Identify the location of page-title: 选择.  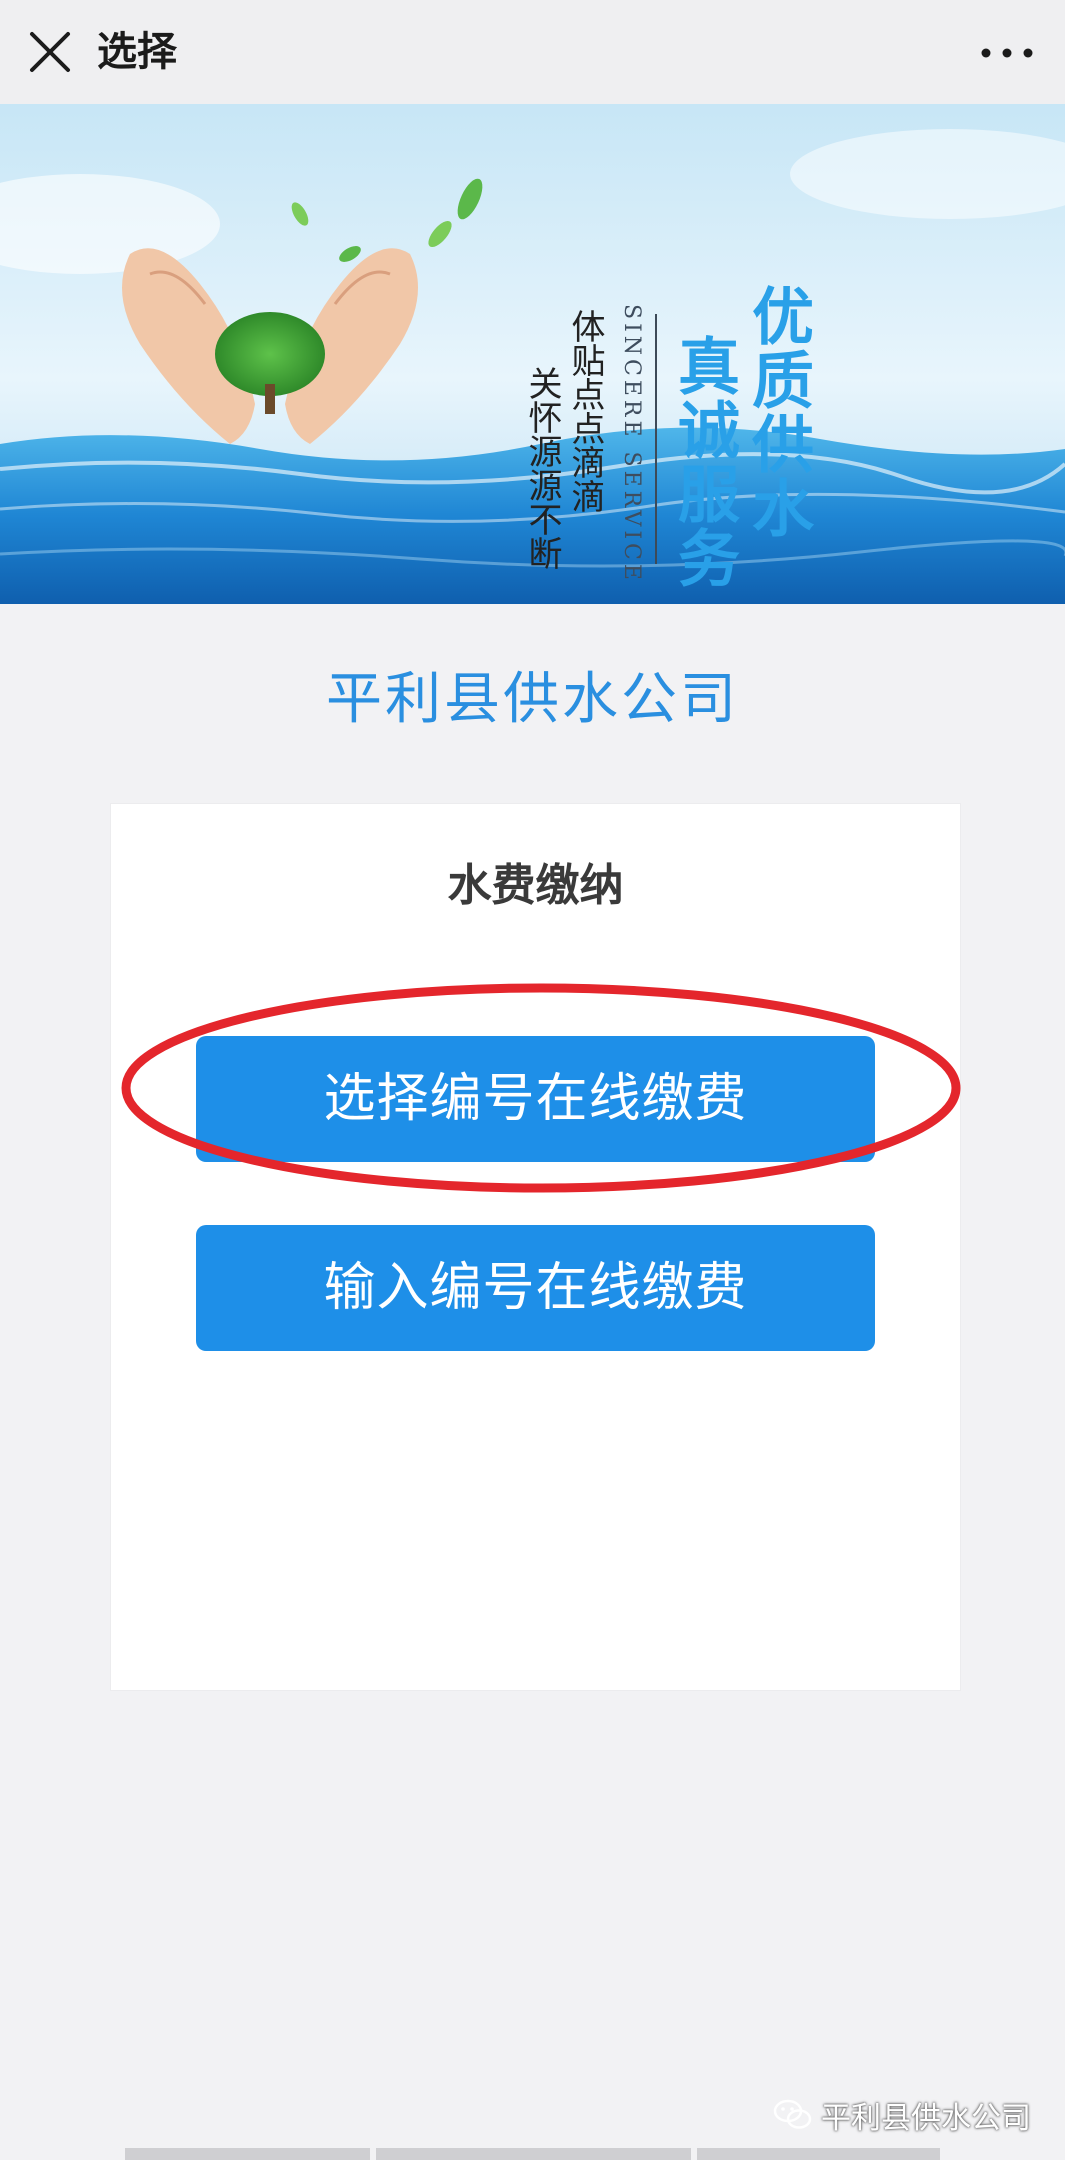
(137, 52).